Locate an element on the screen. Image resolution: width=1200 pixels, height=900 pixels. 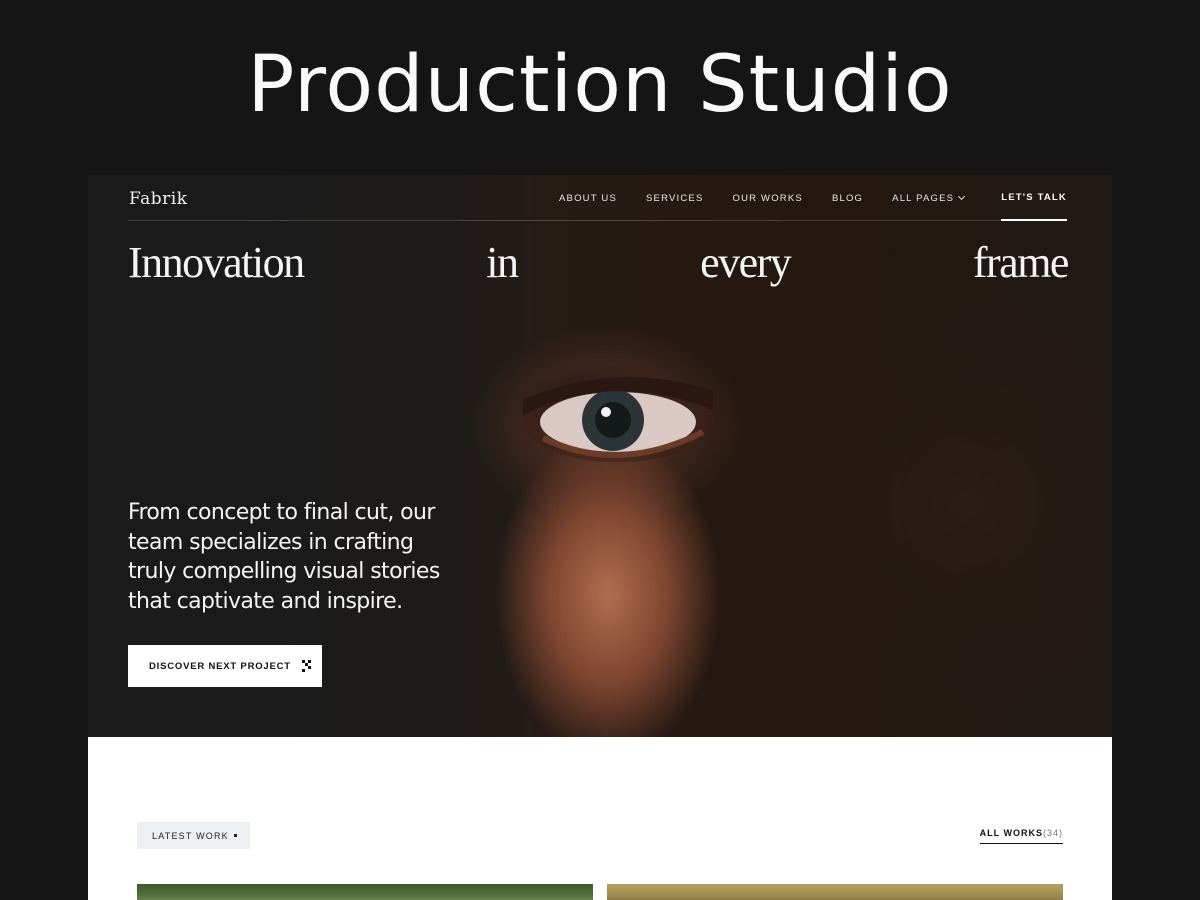
latest-work-badge: LATEST WORK is located at coordinates (193, 835).